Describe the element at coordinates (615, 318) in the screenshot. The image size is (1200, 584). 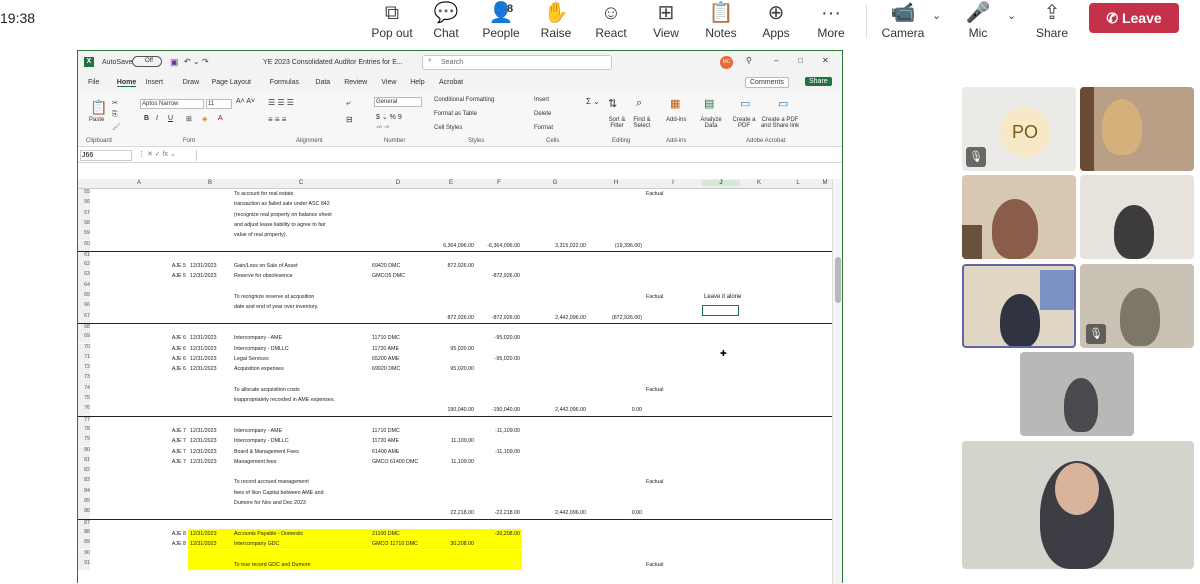
I see `cell-h: (872,926.00)` at that location.